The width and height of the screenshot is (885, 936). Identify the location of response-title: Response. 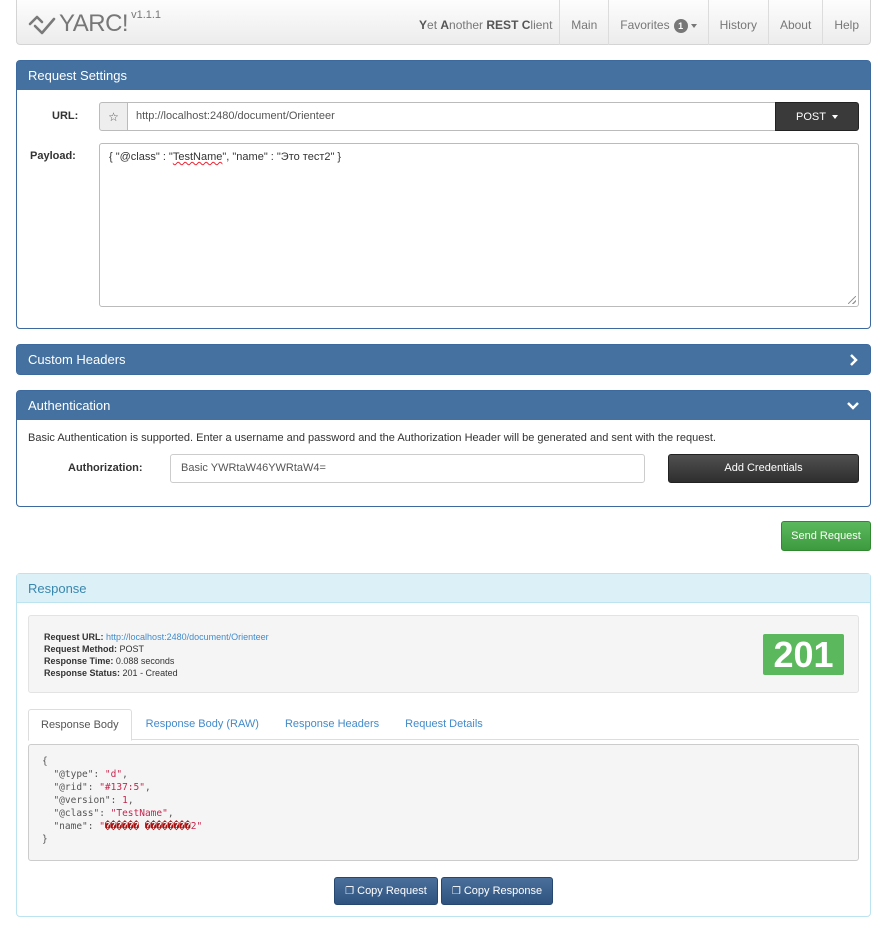
(443, 588).